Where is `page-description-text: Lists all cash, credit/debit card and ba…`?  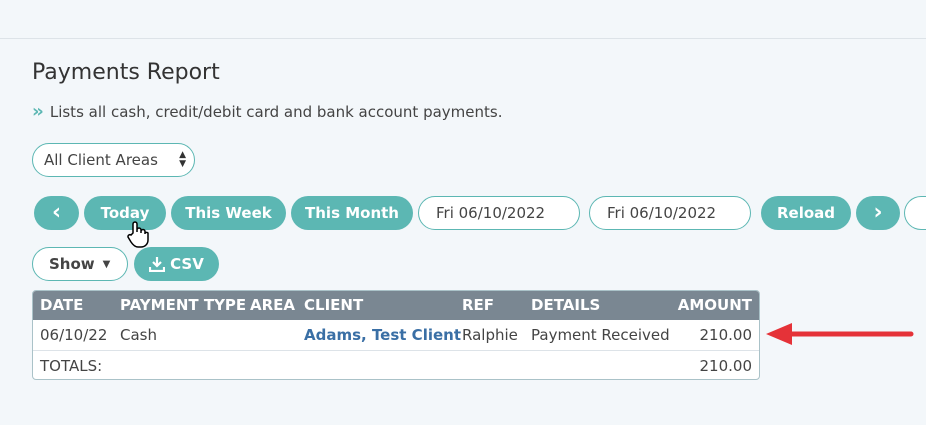
page-description-text: Lists all cash, credit/debit card and ba… is located at coordinates (276, 111).